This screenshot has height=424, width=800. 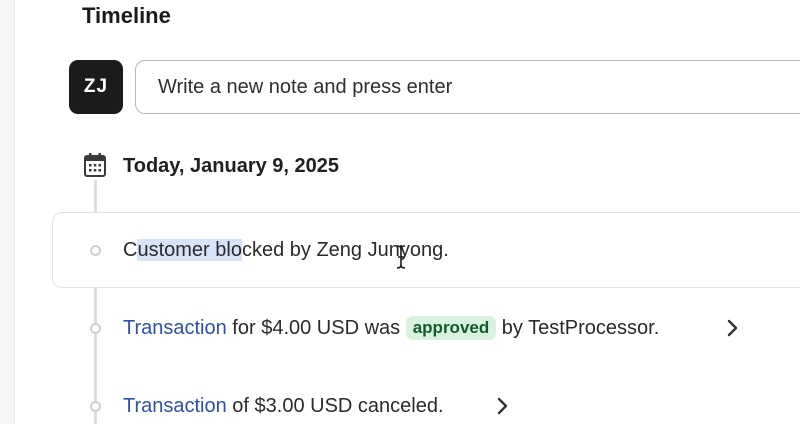 I want to click on event-text-end: by Zeng Junyong., so click(x=366, y=250).